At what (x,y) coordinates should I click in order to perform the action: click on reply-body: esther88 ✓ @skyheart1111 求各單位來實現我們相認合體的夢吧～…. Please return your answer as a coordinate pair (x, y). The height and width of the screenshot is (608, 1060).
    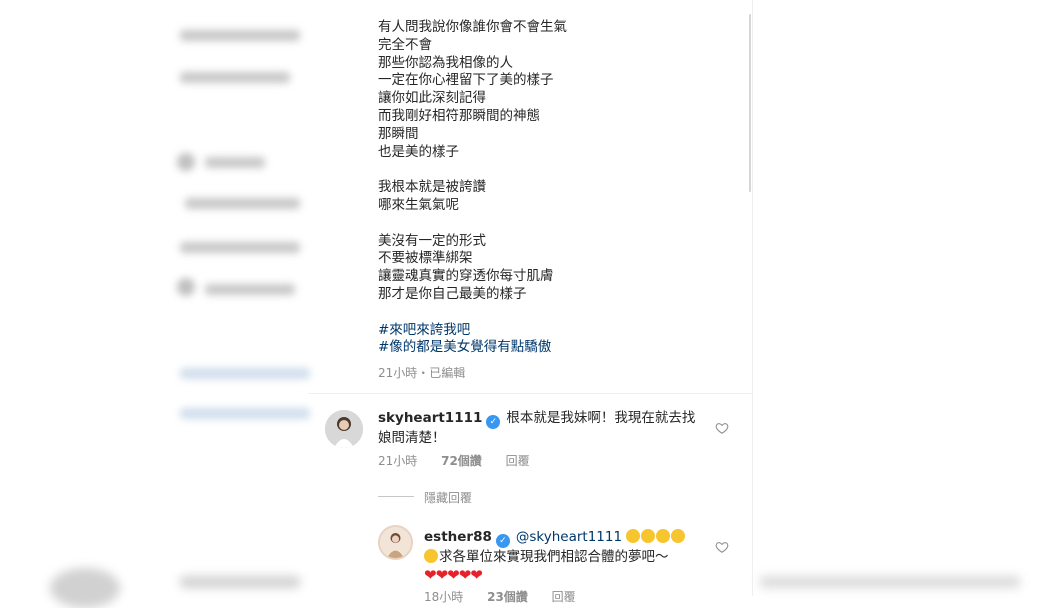
    Looking at the image, I should click on (569, 556).